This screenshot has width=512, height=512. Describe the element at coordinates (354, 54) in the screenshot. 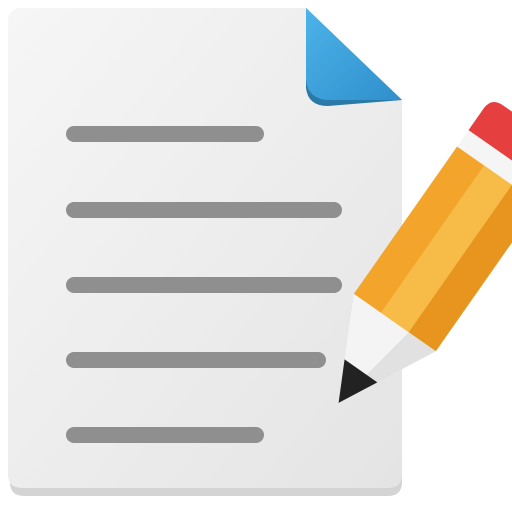

I see `folded-corner-flap` at that location.